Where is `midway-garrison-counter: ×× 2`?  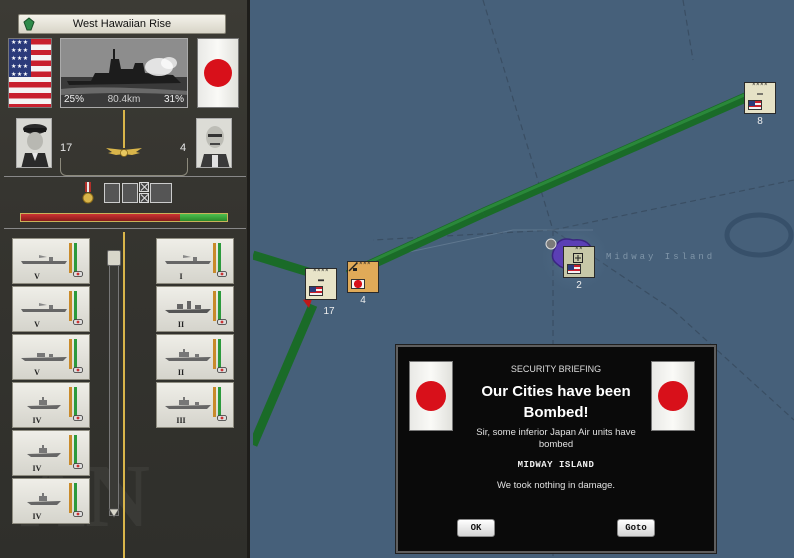
midway-garrison-counter: ×× 2 is located at coordinates (579, 268).